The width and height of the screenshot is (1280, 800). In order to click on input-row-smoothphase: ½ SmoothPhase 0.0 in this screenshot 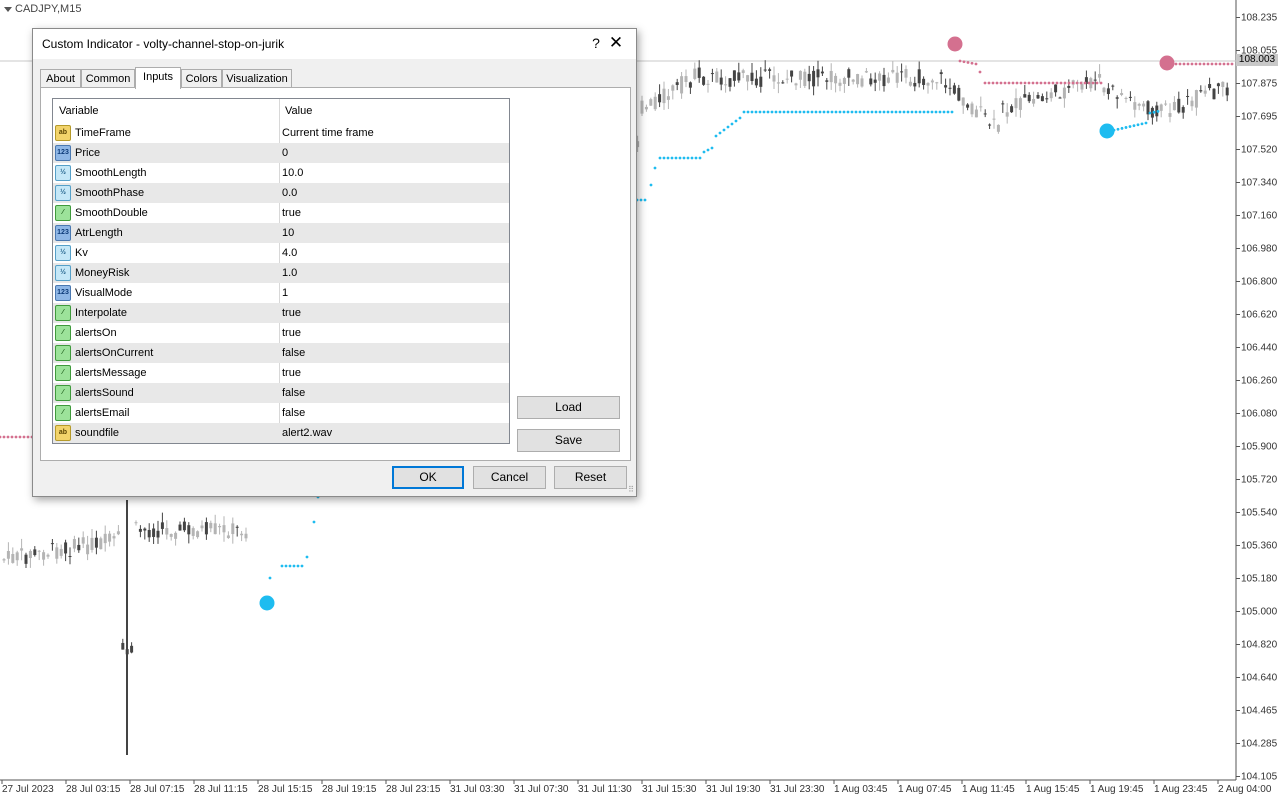, I will do `click(281, 193)`.